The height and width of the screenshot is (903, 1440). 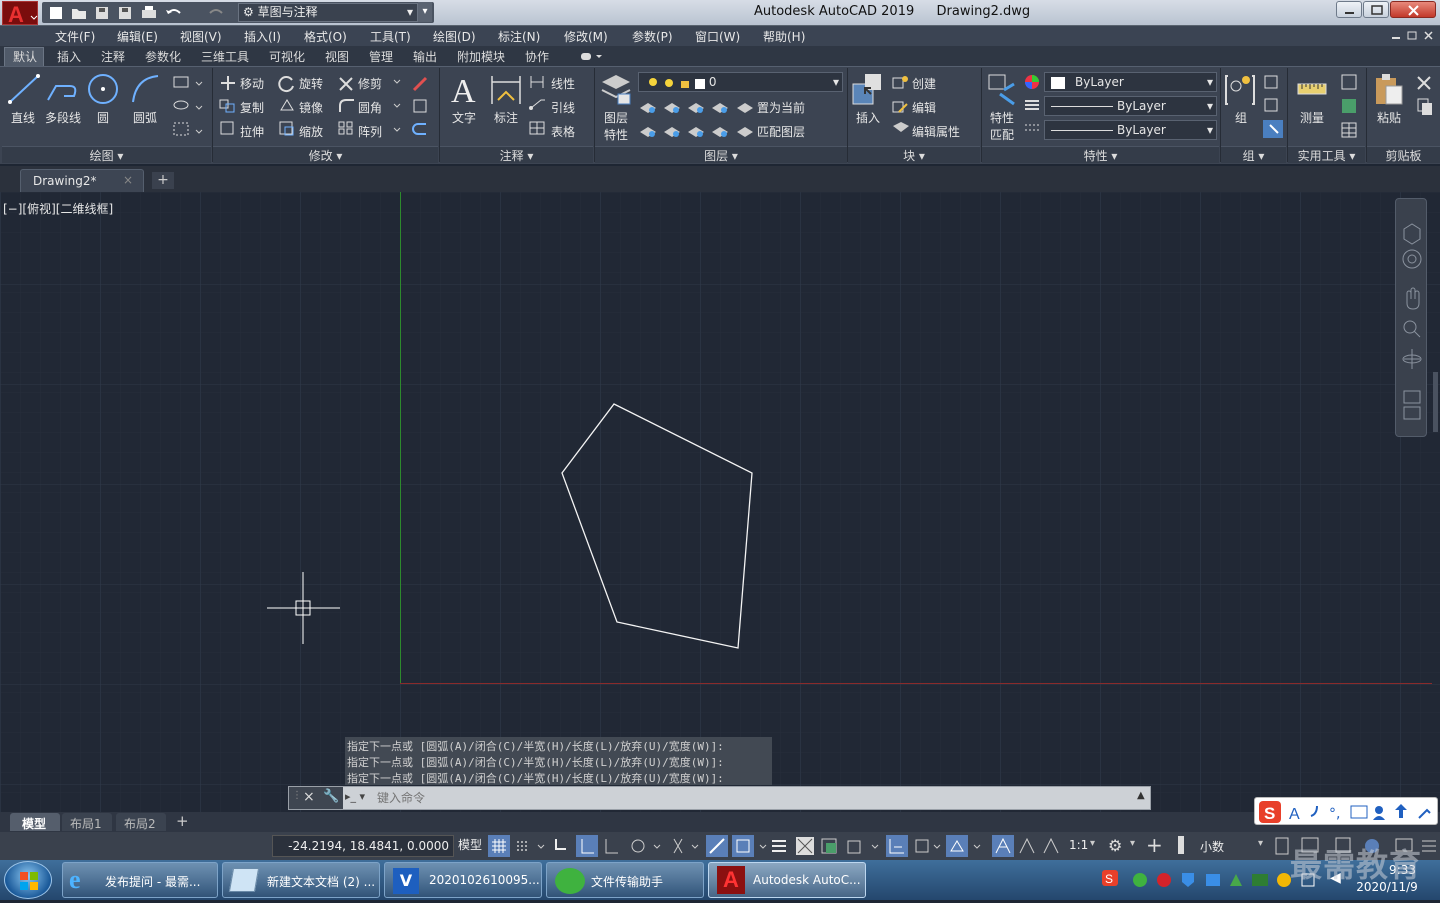 What do you see at coordinates (465, 90) in the screenshot?
I see `text-tool-icon: A` at bounding box center [465, 90].